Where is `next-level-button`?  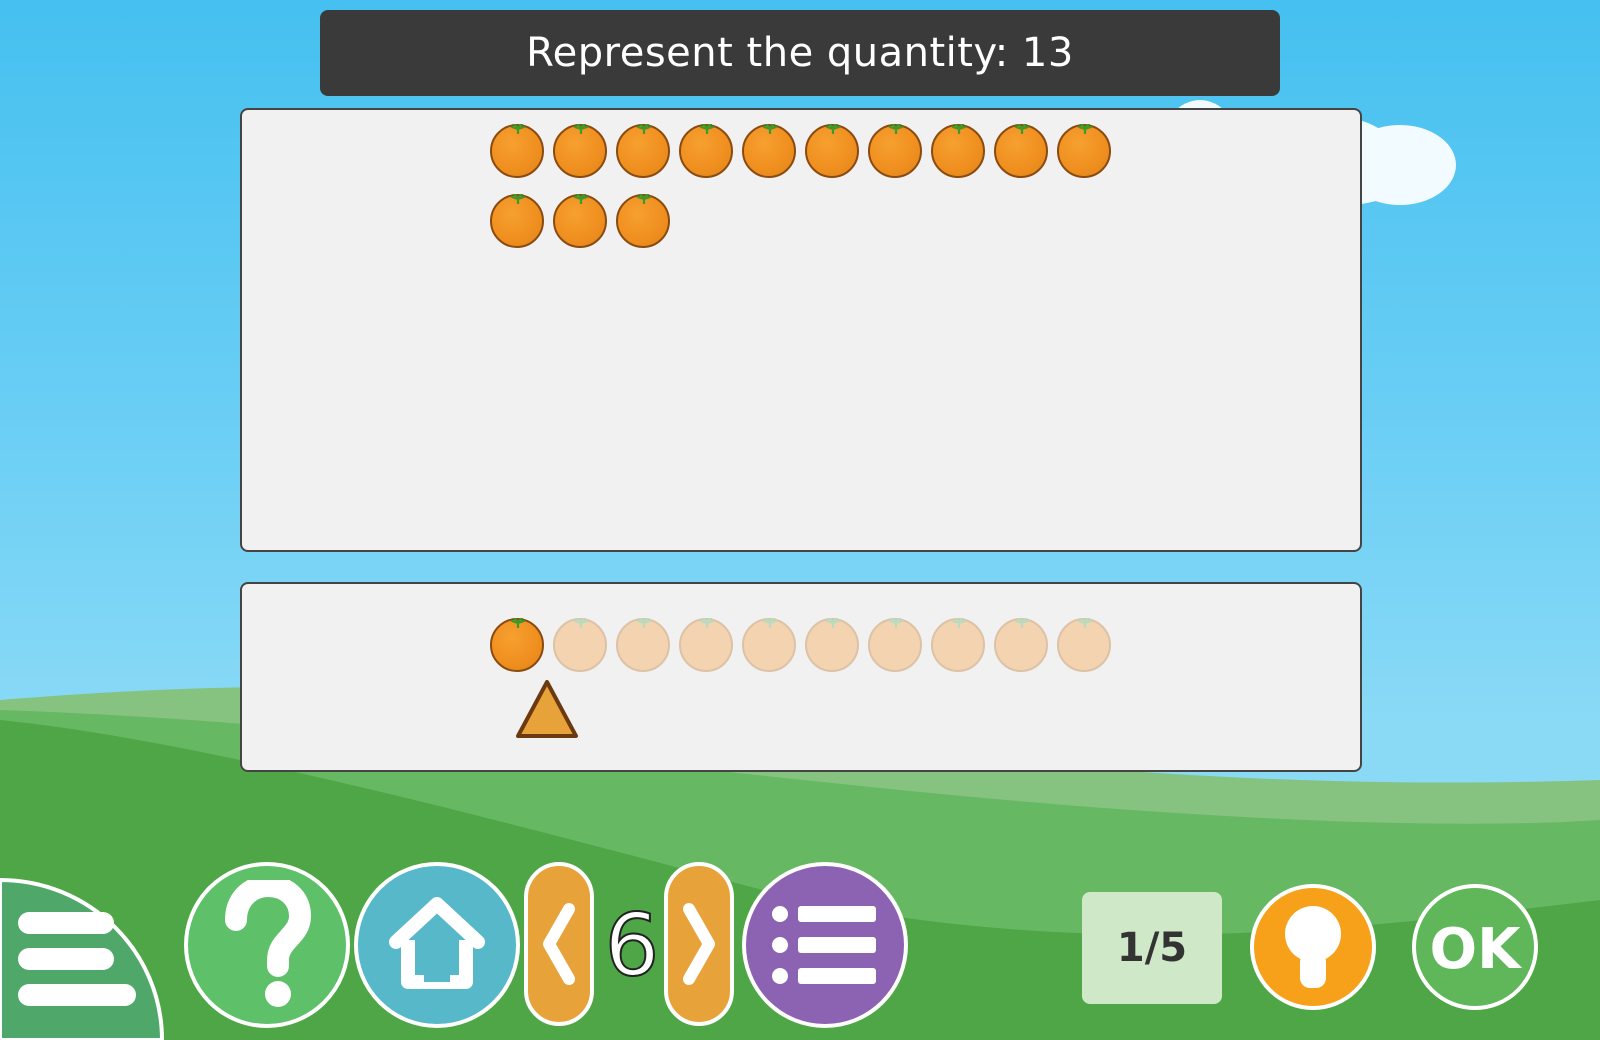 next-level-button is located at coordinates (699, 944).